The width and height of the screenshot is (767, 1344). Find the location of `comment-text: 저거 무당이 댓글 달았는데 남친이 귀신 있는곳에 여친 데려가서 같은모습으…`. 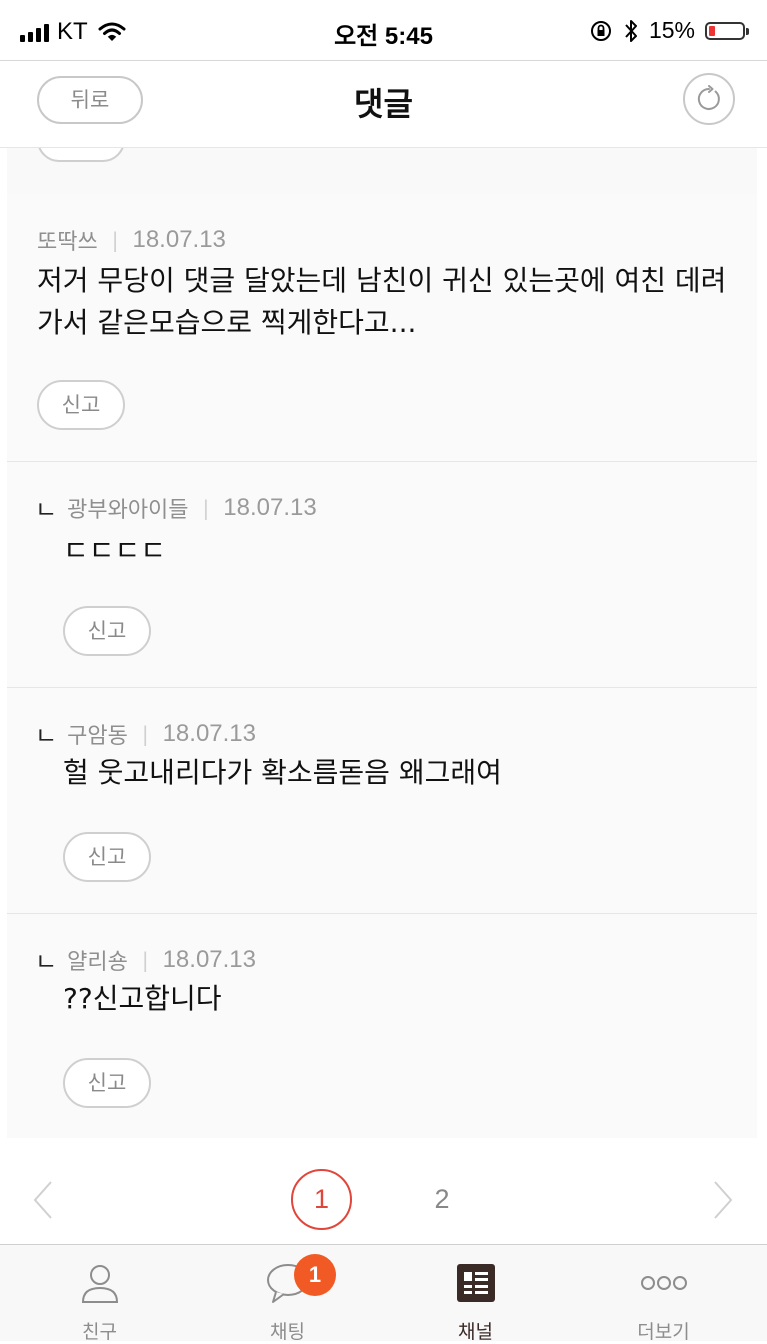

comment-text: 저거 무당이 댓글 달았는데 남친이 귀신 있는곳에 여친 데려가서 같은모습으… is located at coordinates (382, 301).